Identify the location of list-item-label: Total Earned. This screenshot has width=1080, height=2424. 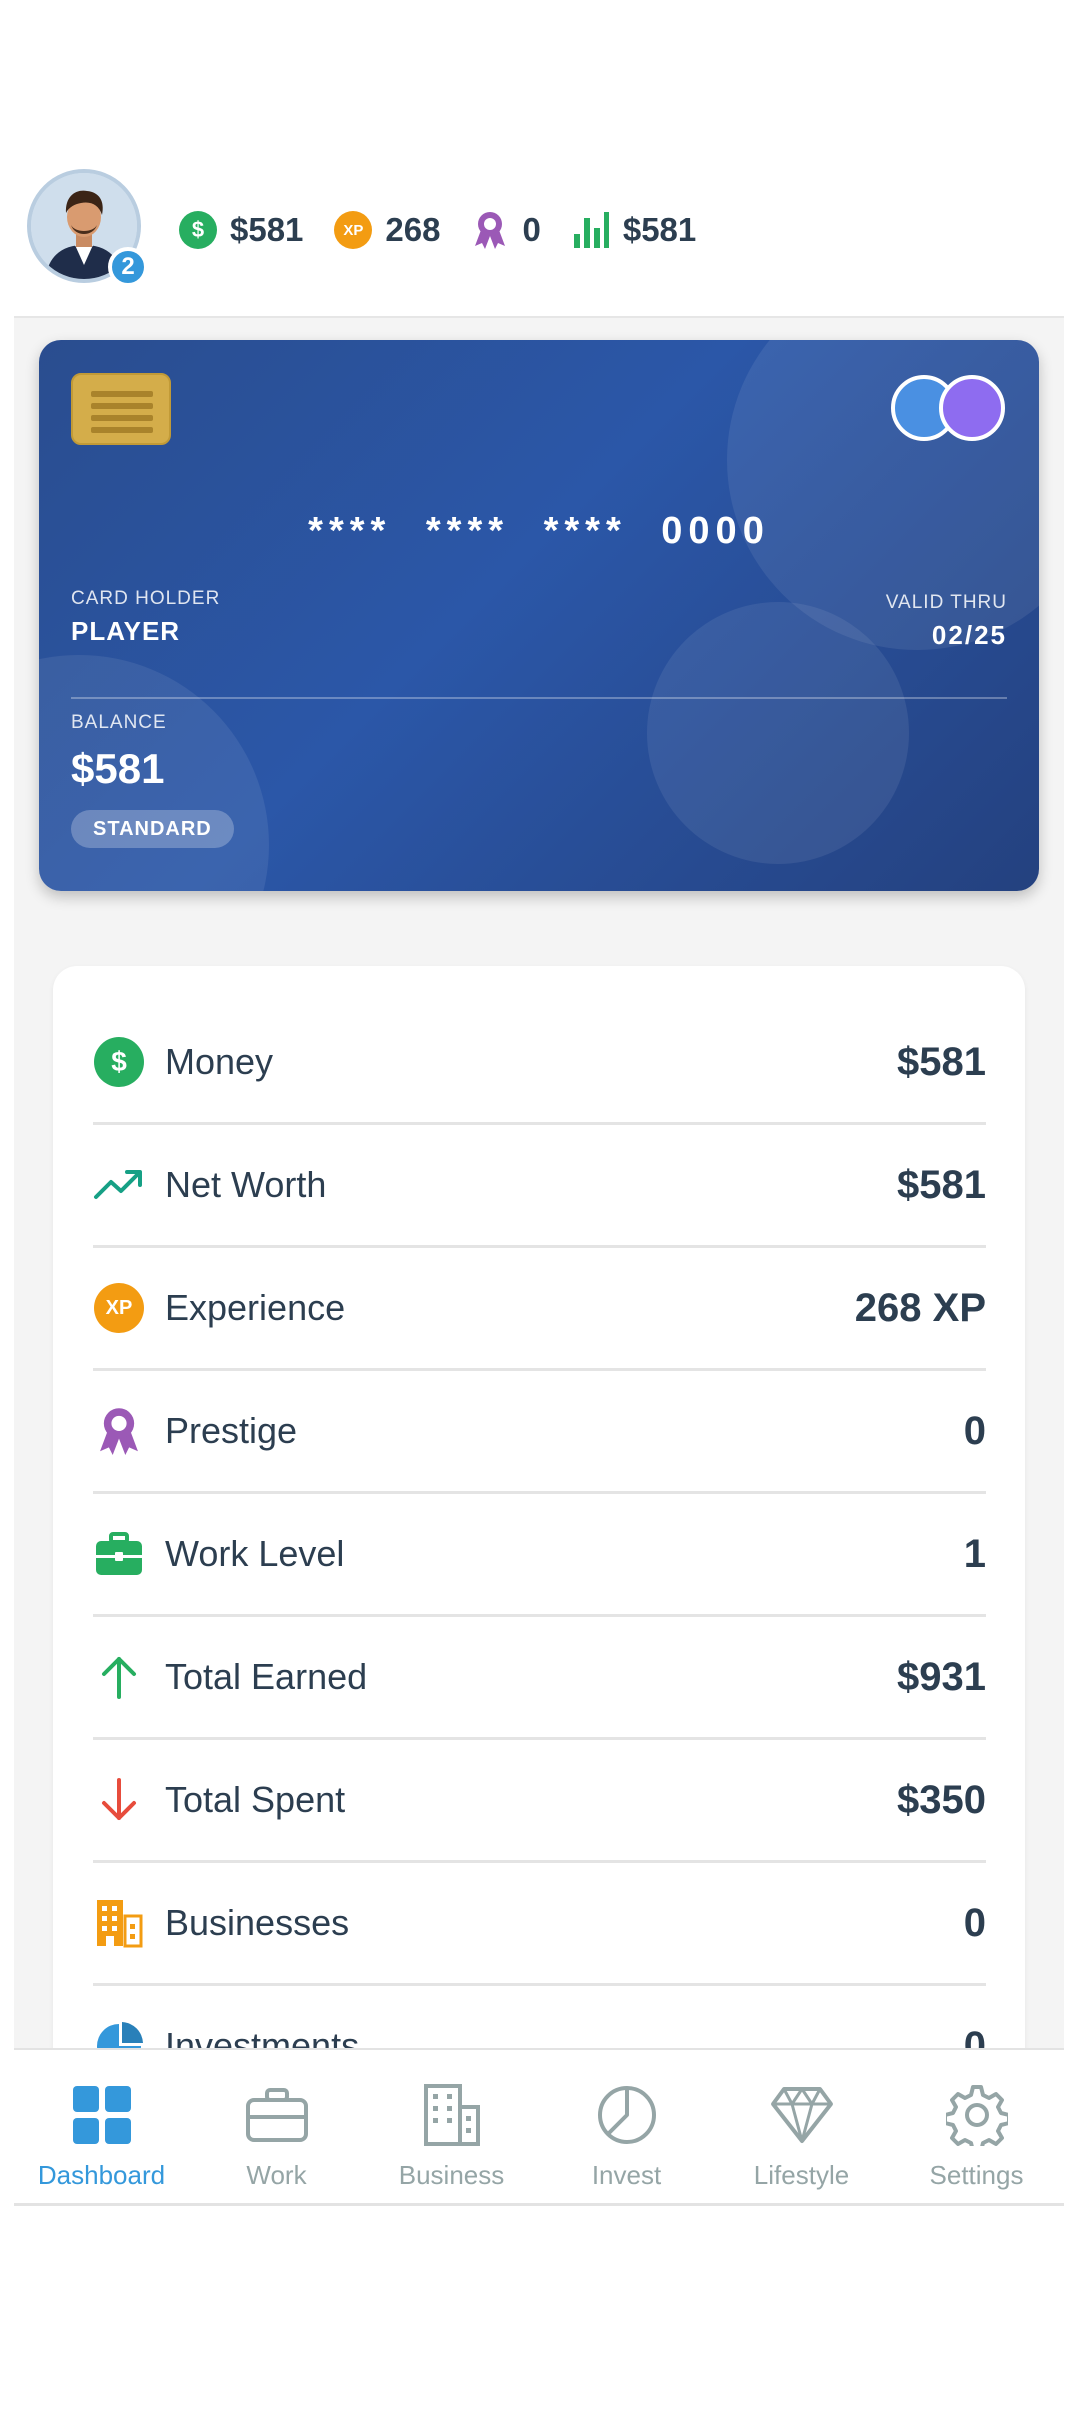
(266, 1676).